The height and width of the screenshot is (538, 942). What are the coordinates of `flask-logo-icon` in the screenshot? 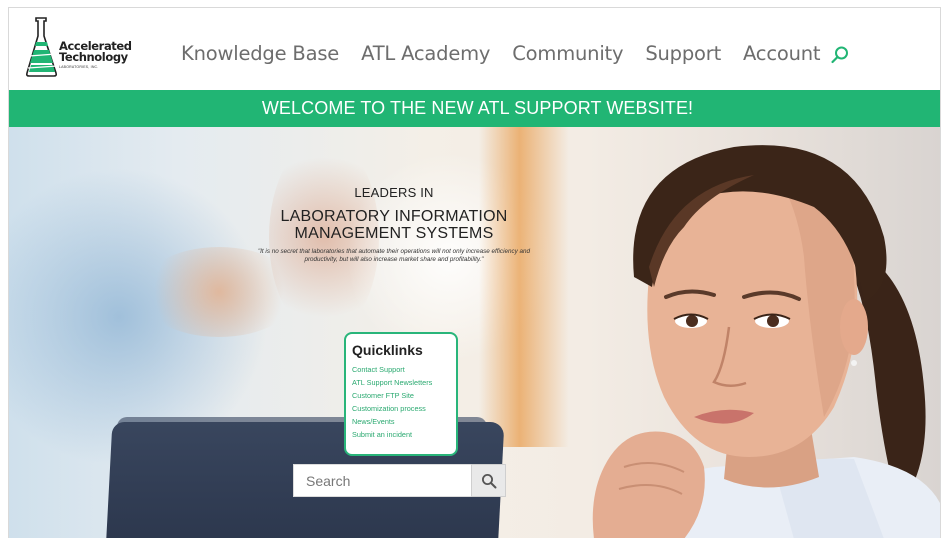 It's located at (41, 47).